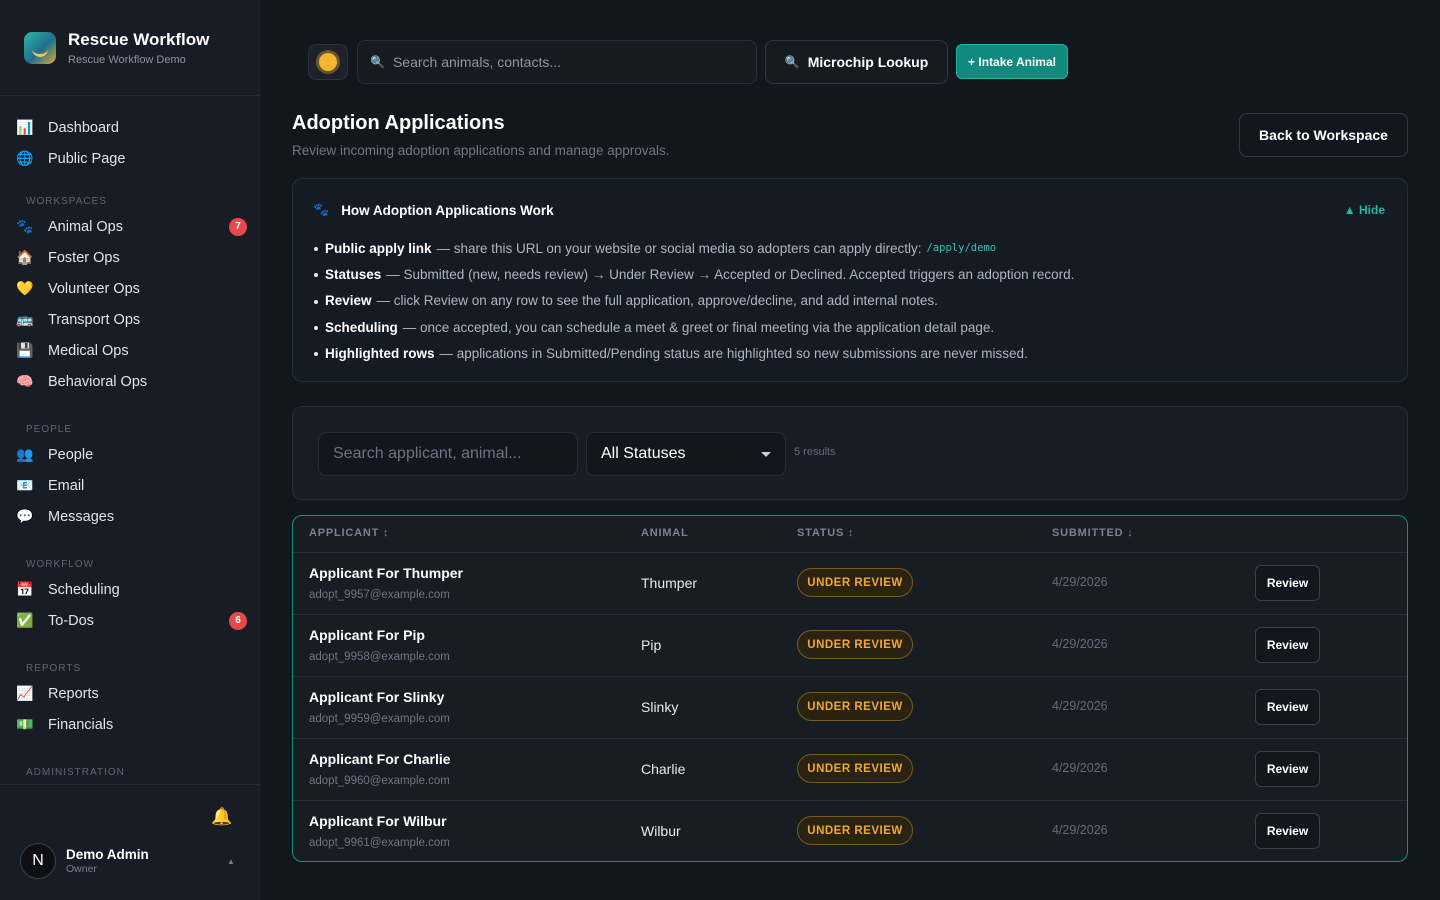  Describe the element at coordinates (129, 693) in the screenshot. I see `sidebar-item-reports: 📈 Reports` at that location.